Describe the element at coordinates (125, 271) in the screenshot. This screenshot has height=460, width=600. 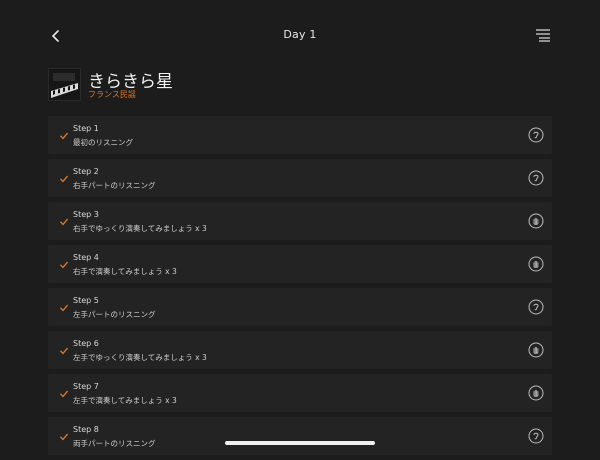
I see `step-description: 右手で演奏してみましょう x 3` at that location.